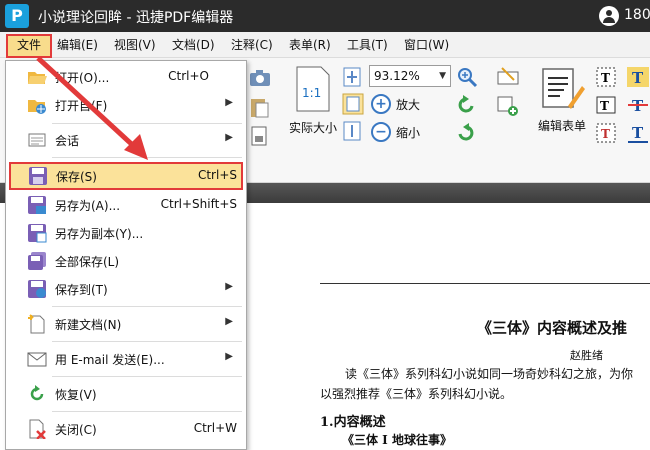 The image size is (650, 450). Describe the element at coordinates (87, 262) in the screenshot. I see `menu-item-label: 全部保存(L)` at that location.